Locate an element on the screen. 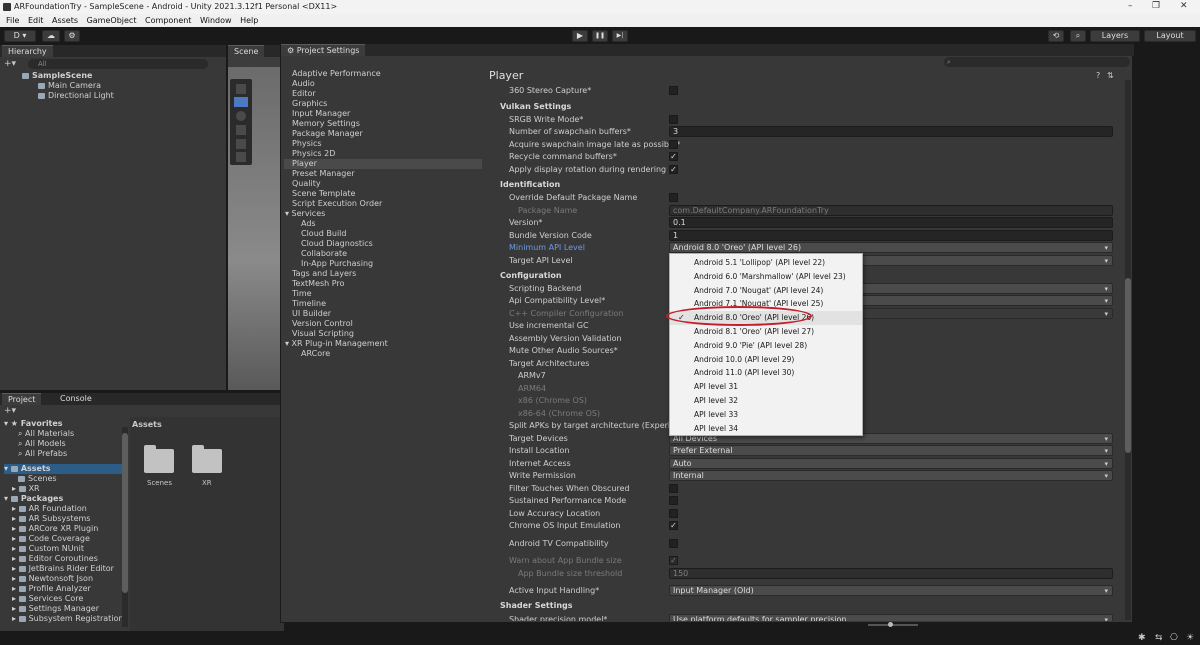 The width and height of the screenshot is (1200, 645). category-item: In-App Purchasing is located at coordinates (383, 264).